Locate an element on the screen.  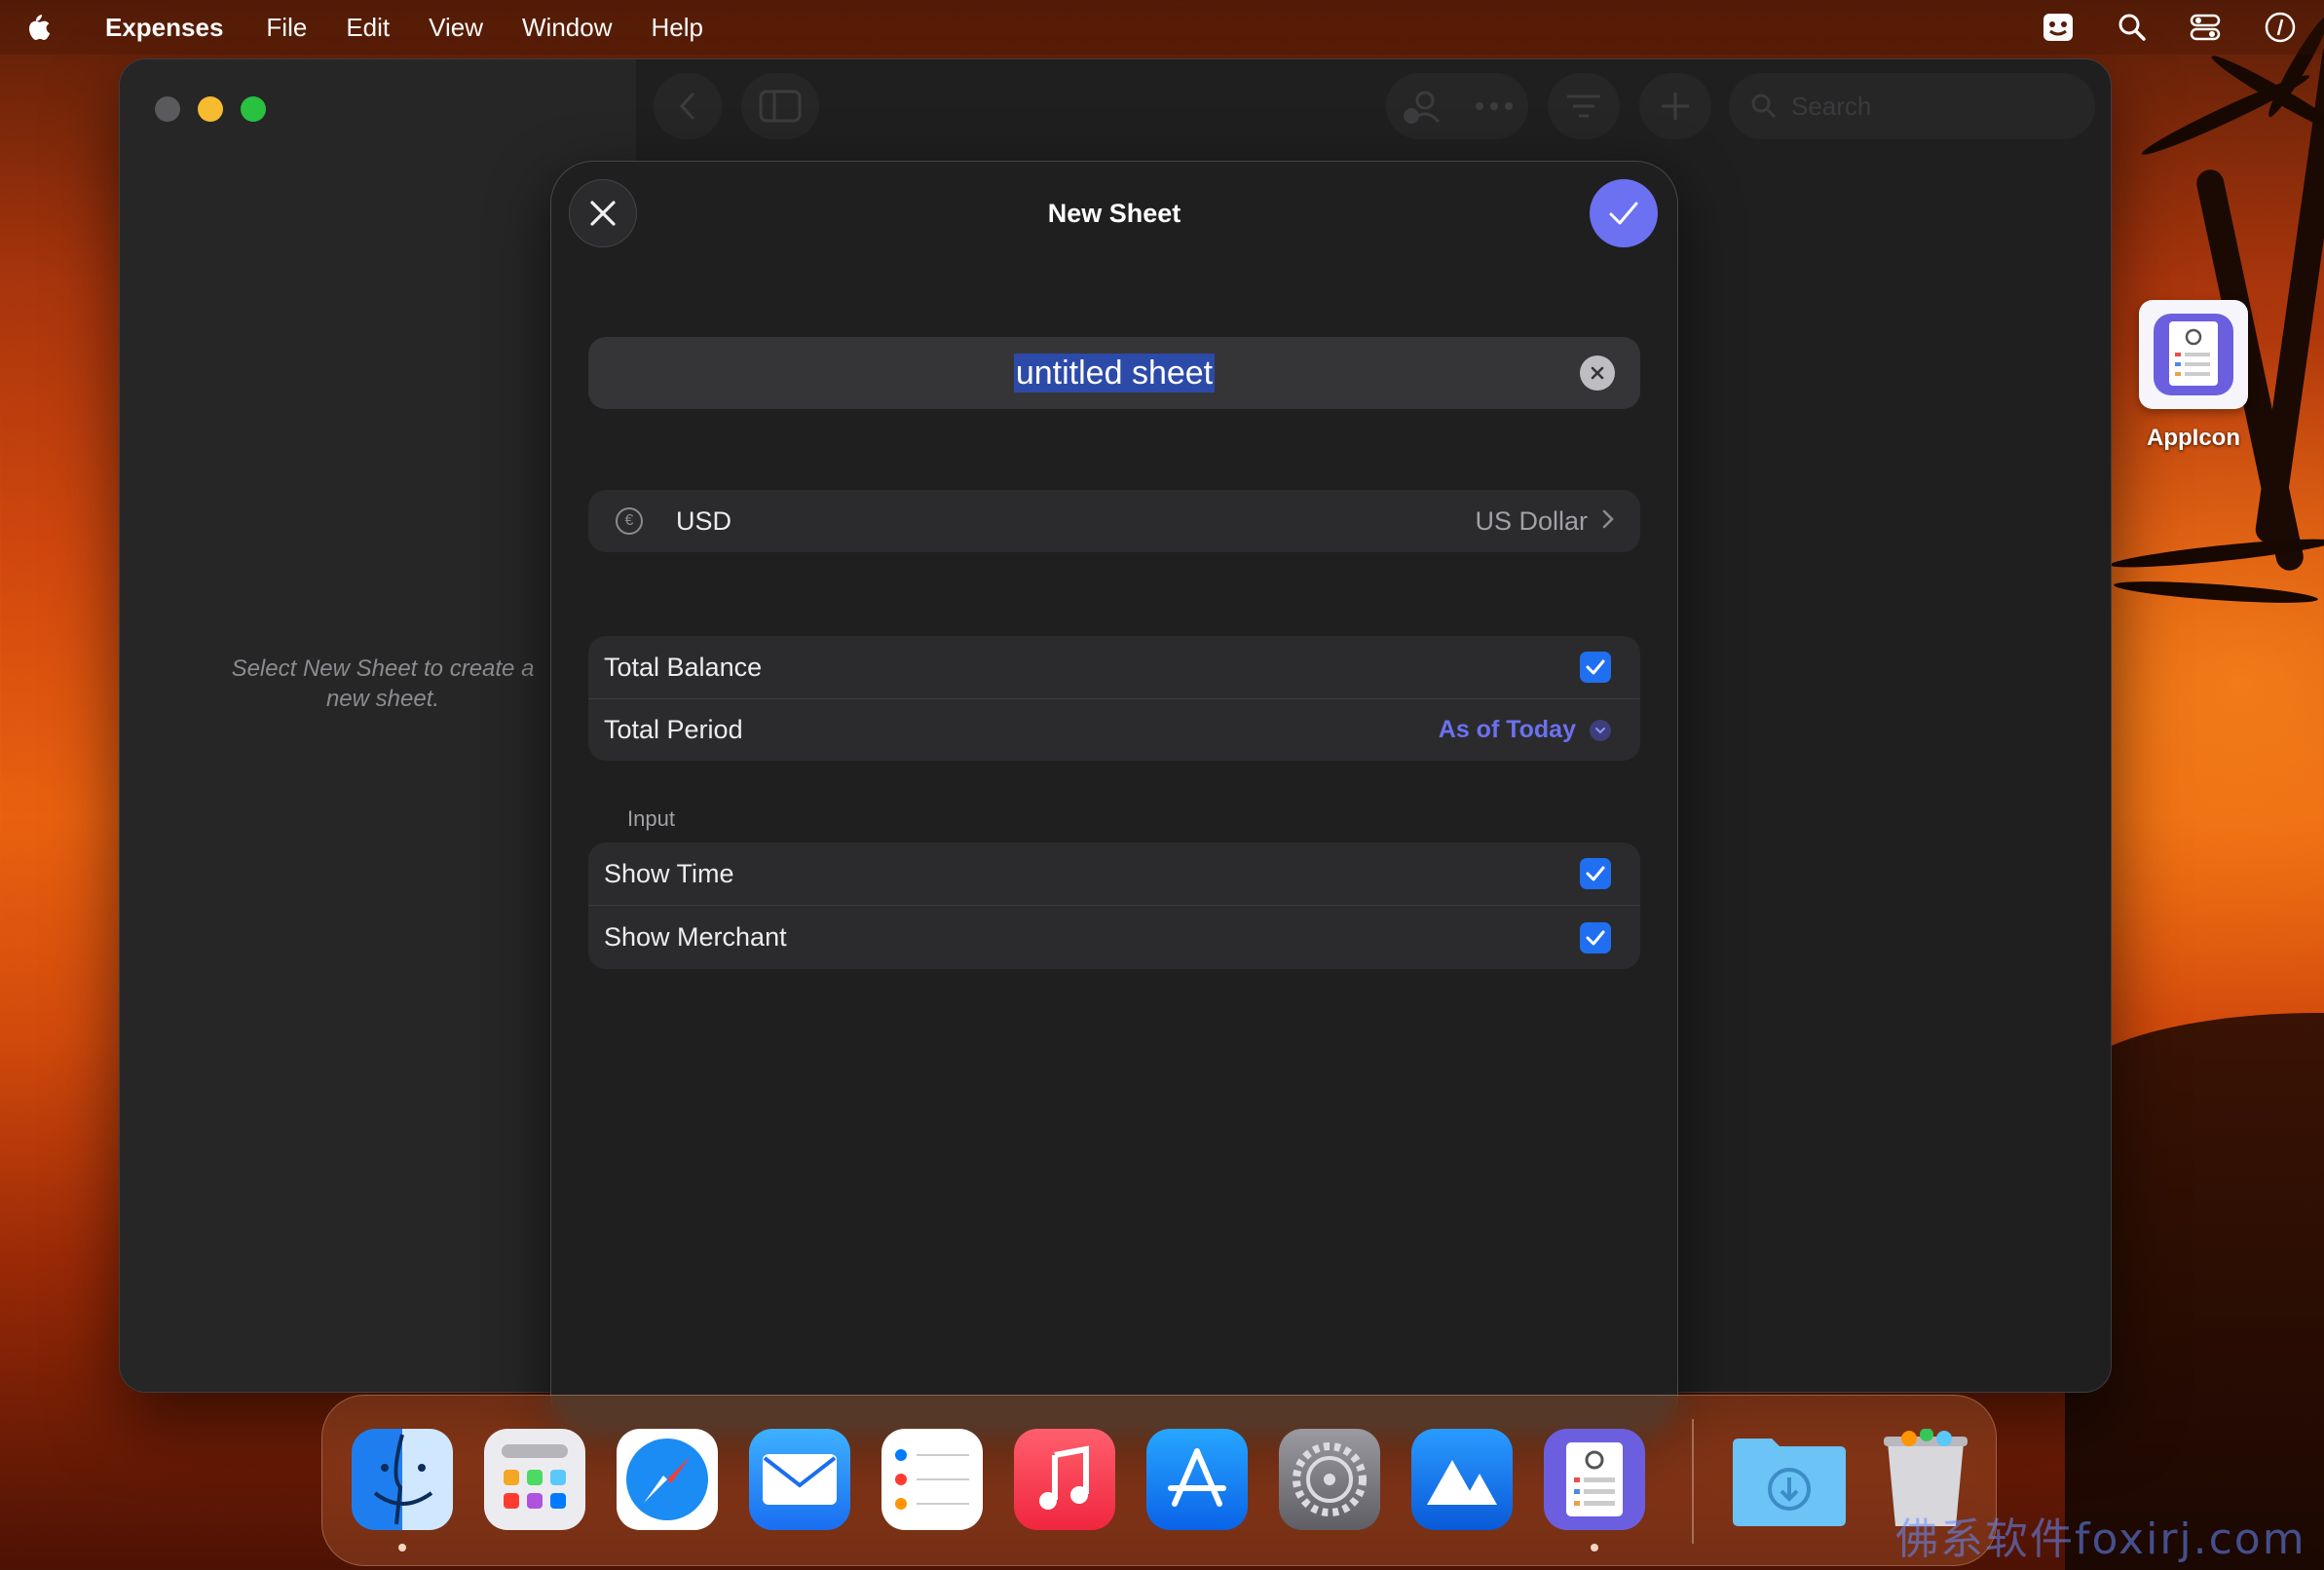
share-more-group is located at coordinates (1457, 106).